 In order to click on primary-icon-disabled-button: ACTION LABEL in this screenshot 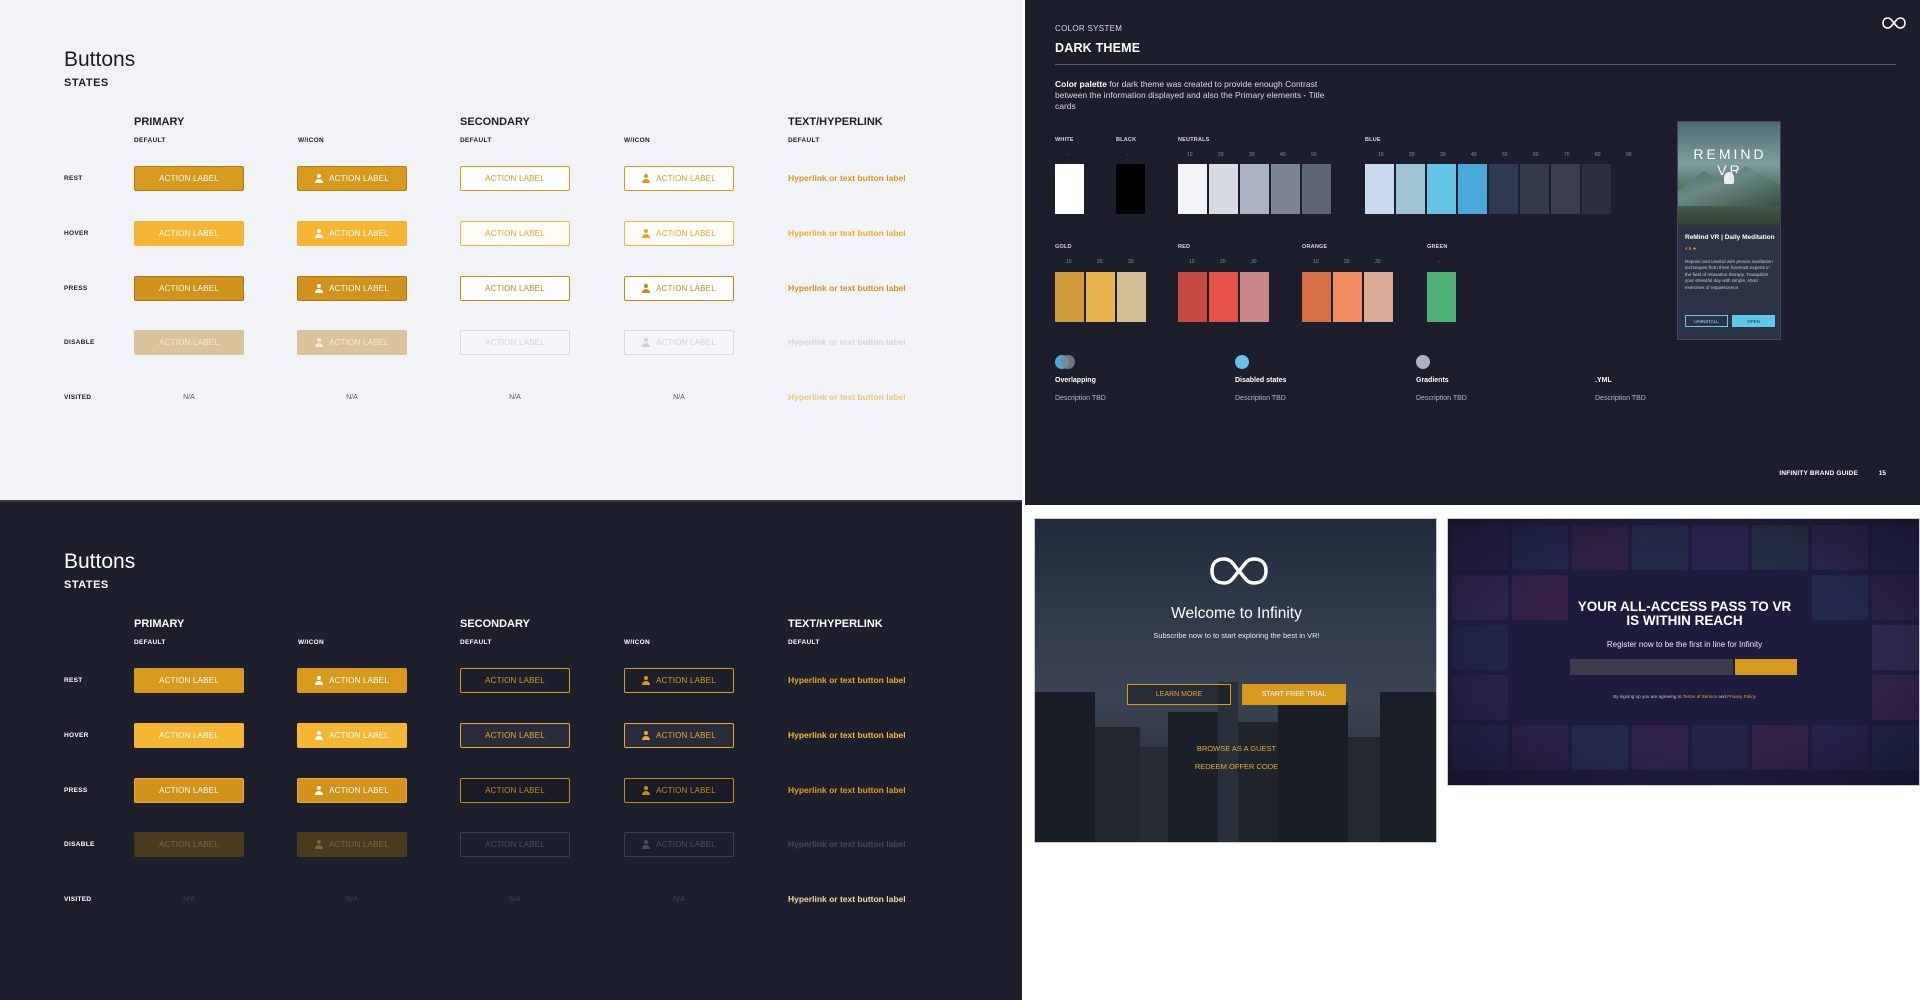, I will do `click(352, 342)`.